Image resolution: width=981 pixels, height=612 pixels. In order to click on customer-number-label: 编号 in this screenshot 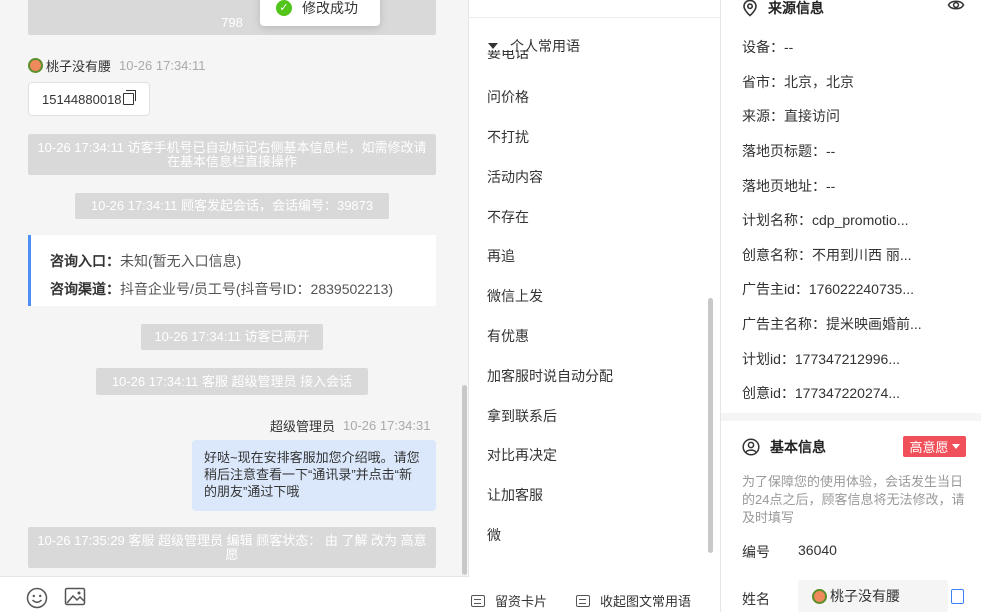, I will do `click(756, 552)`.